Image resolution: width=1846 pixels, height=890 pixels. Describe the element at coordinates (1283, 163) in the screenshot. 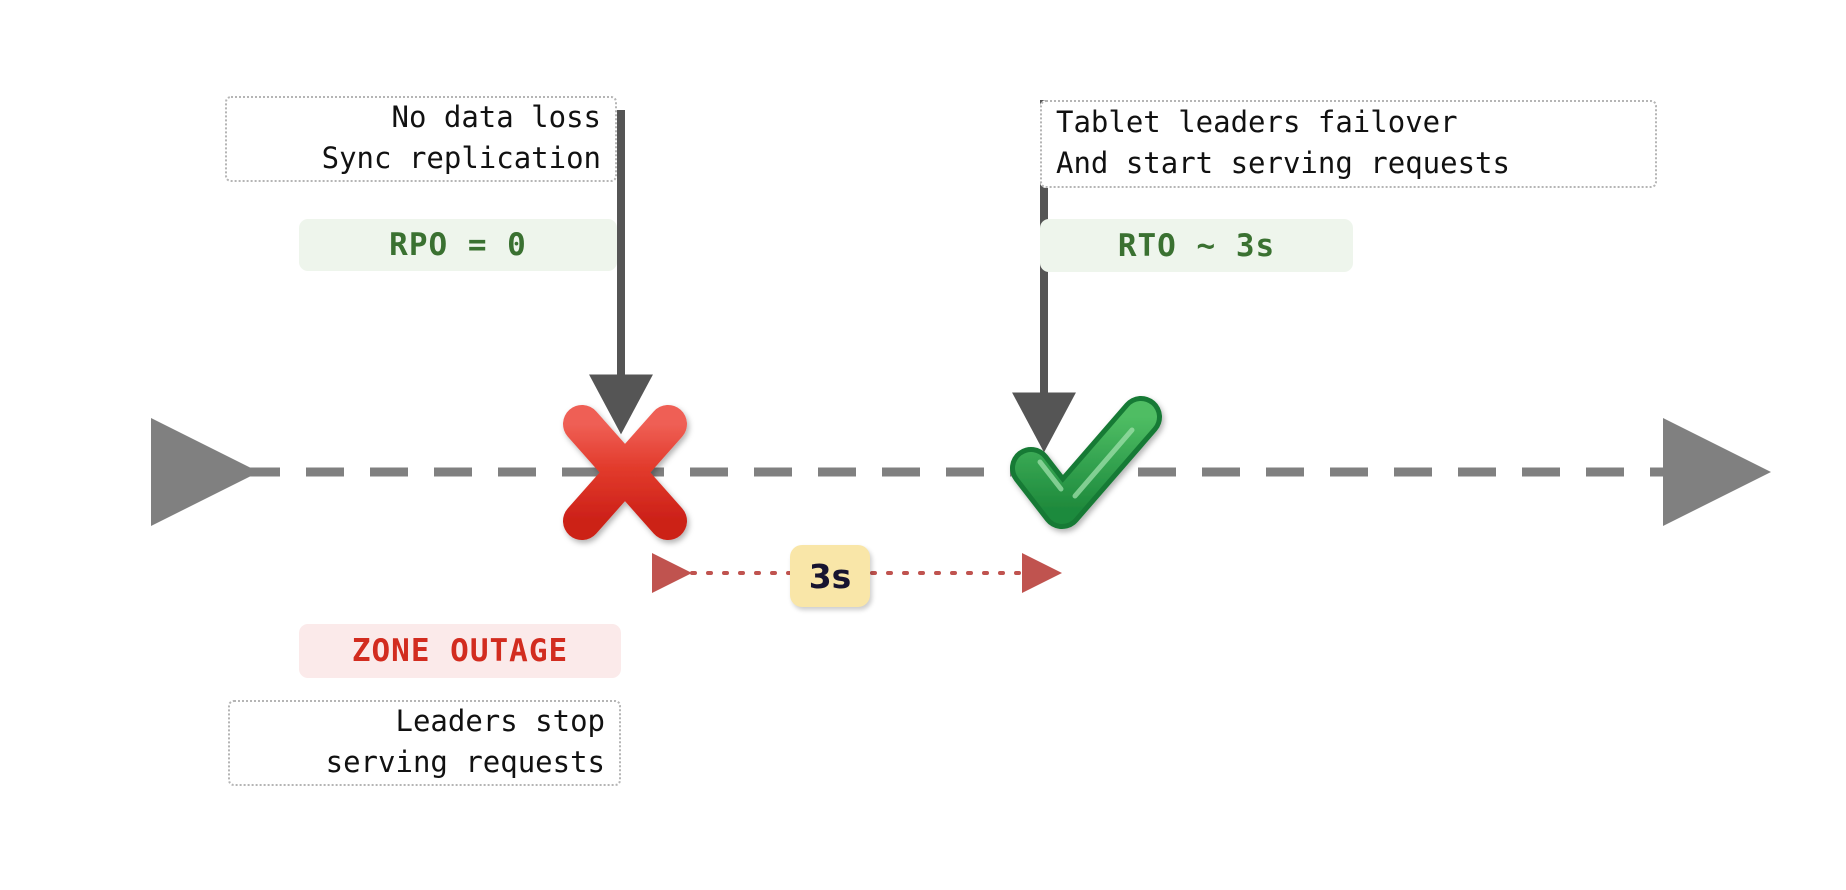

I see `rto-note-line-2: And start serving requests` at that location.